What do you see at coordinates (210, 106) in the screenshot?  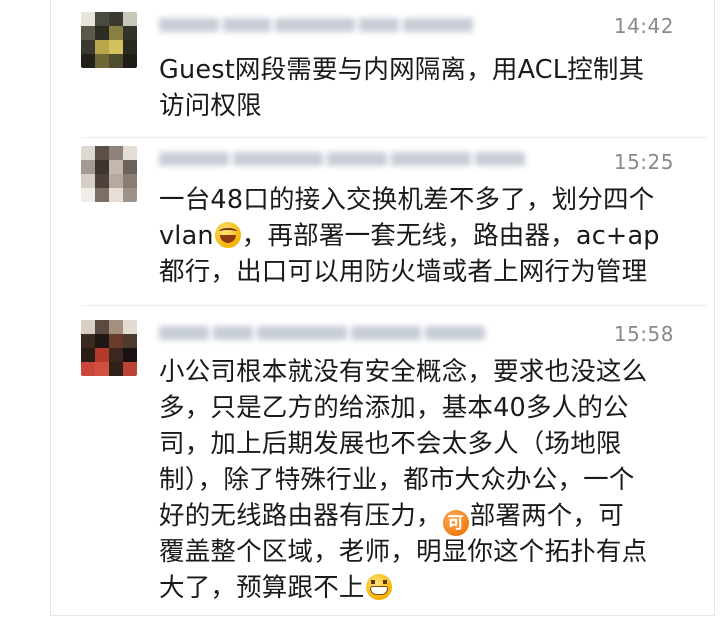 I see `comment-line: 访问权限` at bounding box center [210, 106].